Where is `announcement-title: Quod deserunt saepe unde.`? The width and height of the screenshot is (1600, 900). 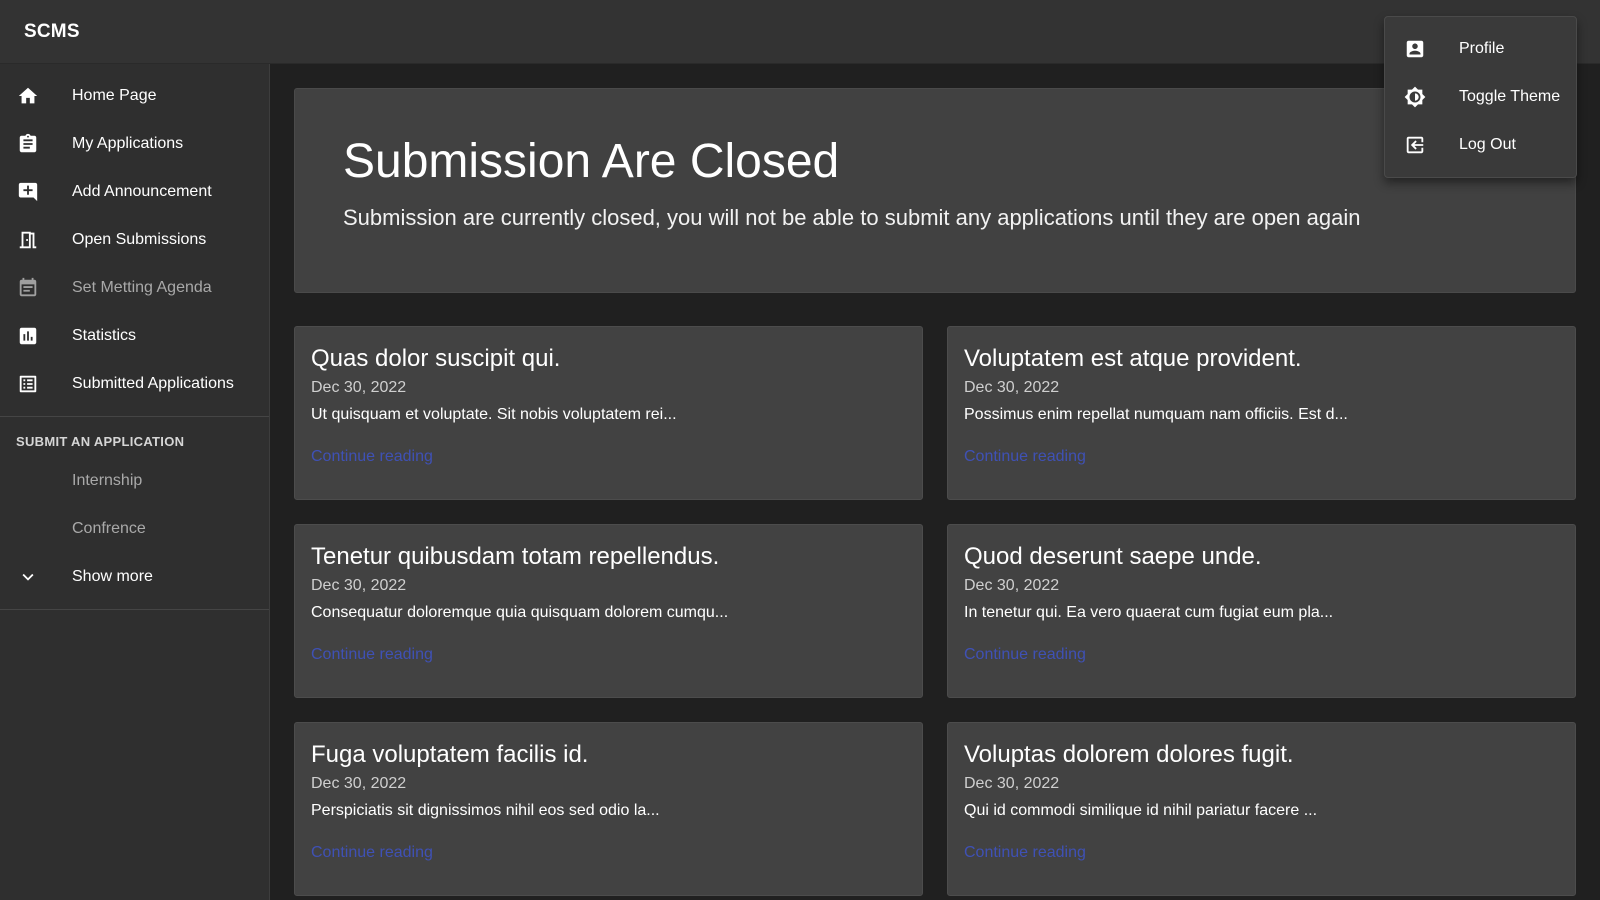 announcement-title: Quod deserunt saepe unde. is located at coordinates (1113, 556).